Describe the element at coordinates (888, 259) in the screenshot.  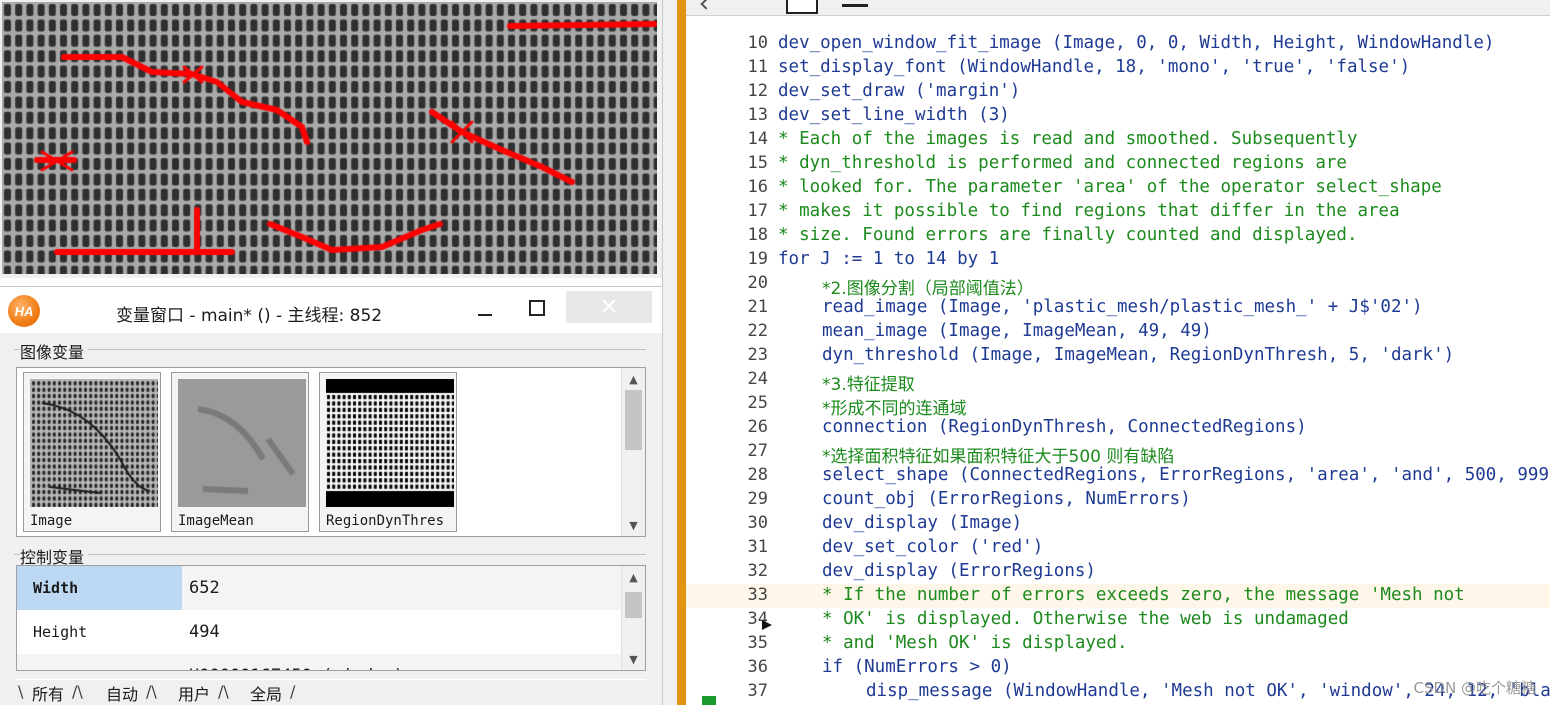
I see `code-statement: for J := 1 to 14 by 1` at that location.